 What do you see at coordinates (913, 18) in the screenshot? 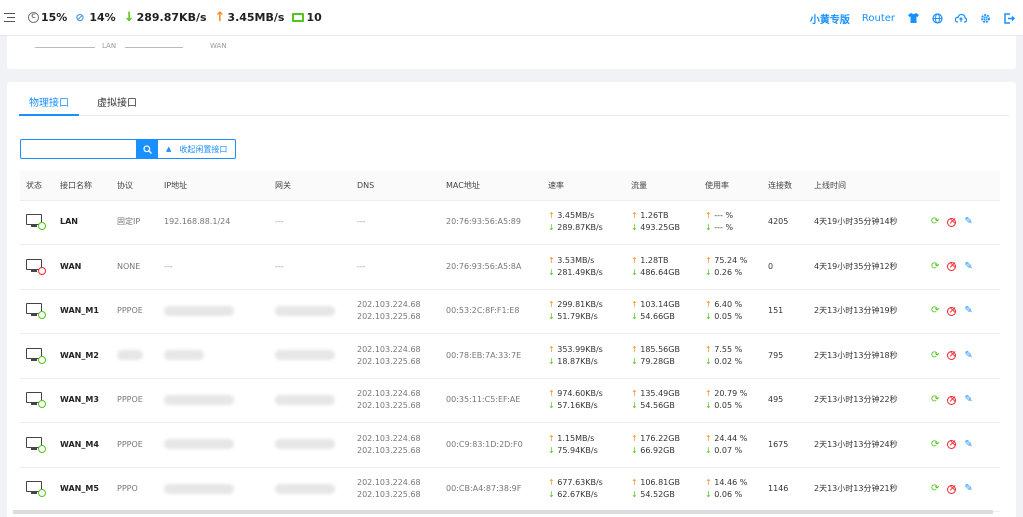
I see `shirt-icon` at bounding box center [913, 18].